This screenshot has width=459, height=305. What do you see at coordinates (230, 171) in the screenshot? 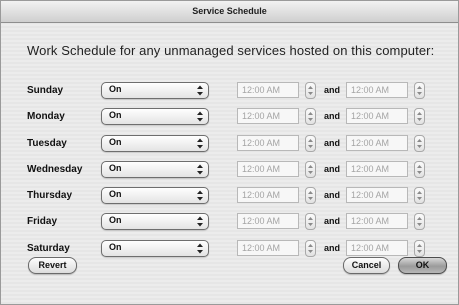
I see `schedule-row-wednesday: Wednesday On 12:00 AM and 12:00 AM` at bounding box center [230, 171].